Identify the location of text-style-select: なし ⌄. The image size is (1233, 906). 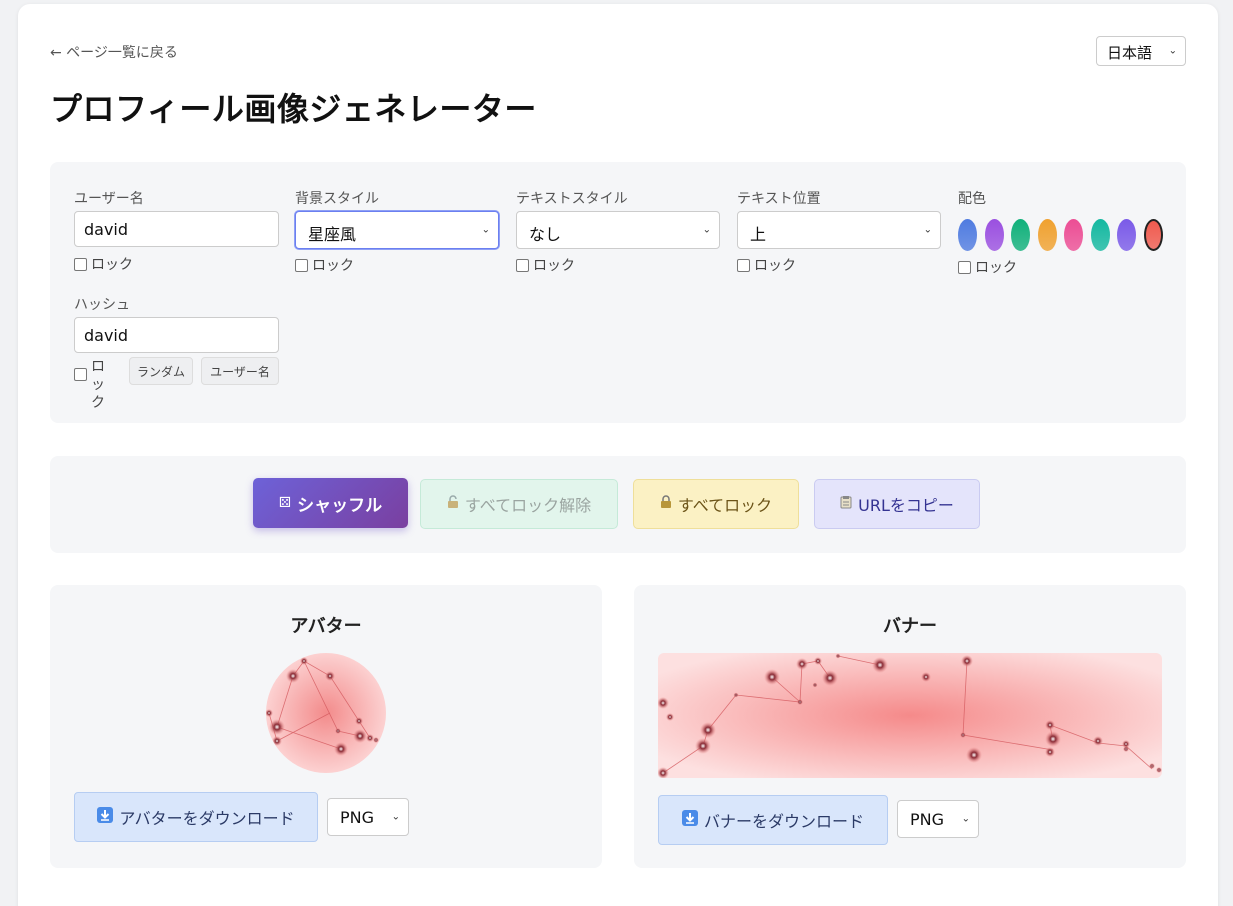
(618, 230).